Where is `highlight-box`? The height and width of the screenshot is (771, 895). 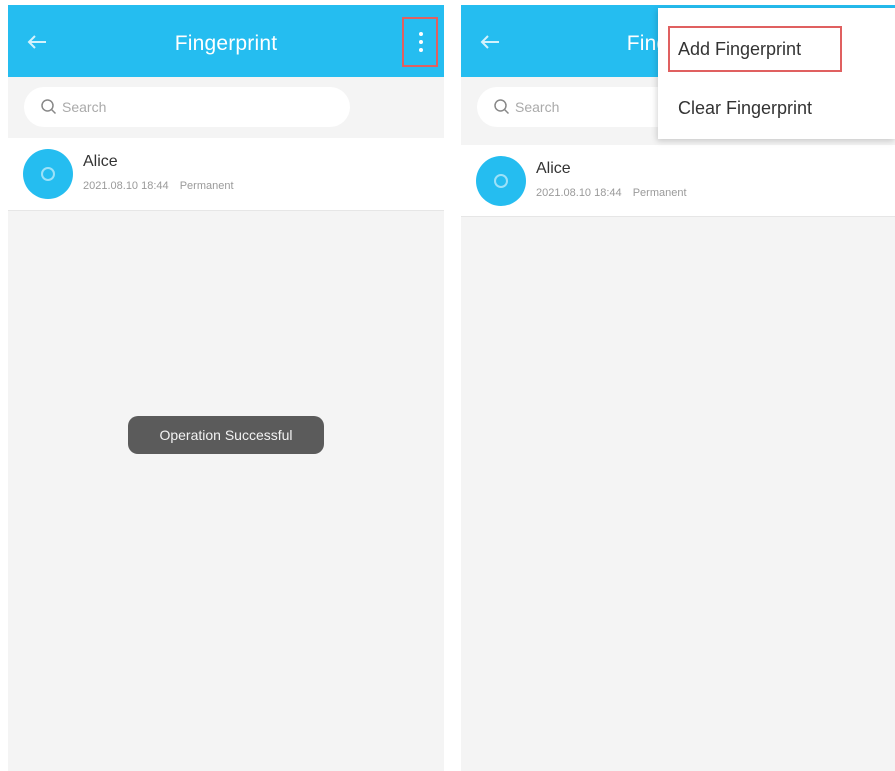
highlight-box is located at coordinates (755, 49).